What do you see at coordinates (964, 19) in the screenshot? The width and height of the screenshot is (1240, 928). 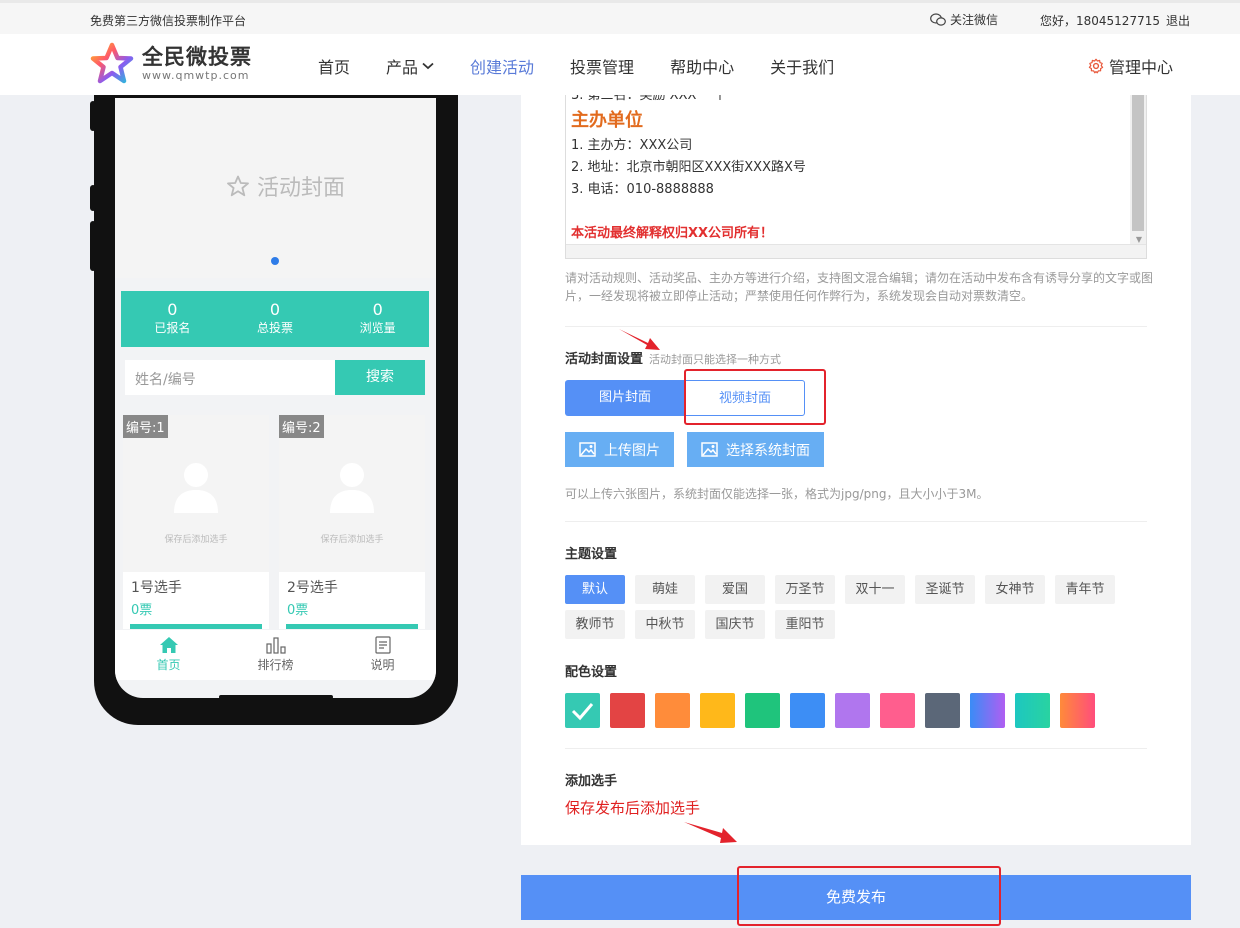 I see `follow-wechat-link: 关注微信` at bounding box center [964, 19].